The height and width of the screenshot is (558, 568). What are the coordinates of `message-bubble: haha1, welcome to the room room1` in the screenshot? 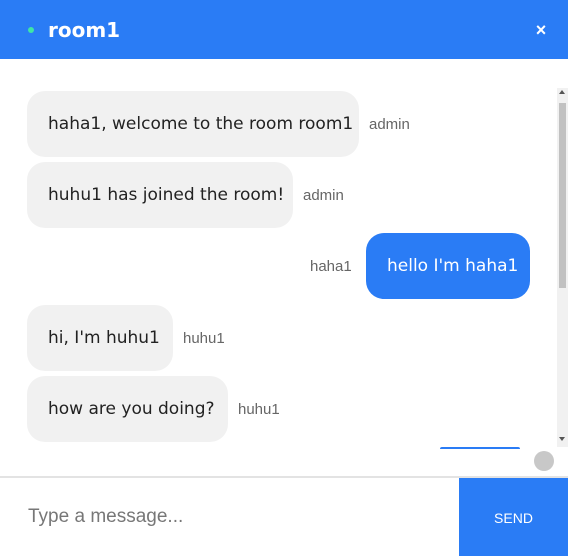 It's located at (193, 124).